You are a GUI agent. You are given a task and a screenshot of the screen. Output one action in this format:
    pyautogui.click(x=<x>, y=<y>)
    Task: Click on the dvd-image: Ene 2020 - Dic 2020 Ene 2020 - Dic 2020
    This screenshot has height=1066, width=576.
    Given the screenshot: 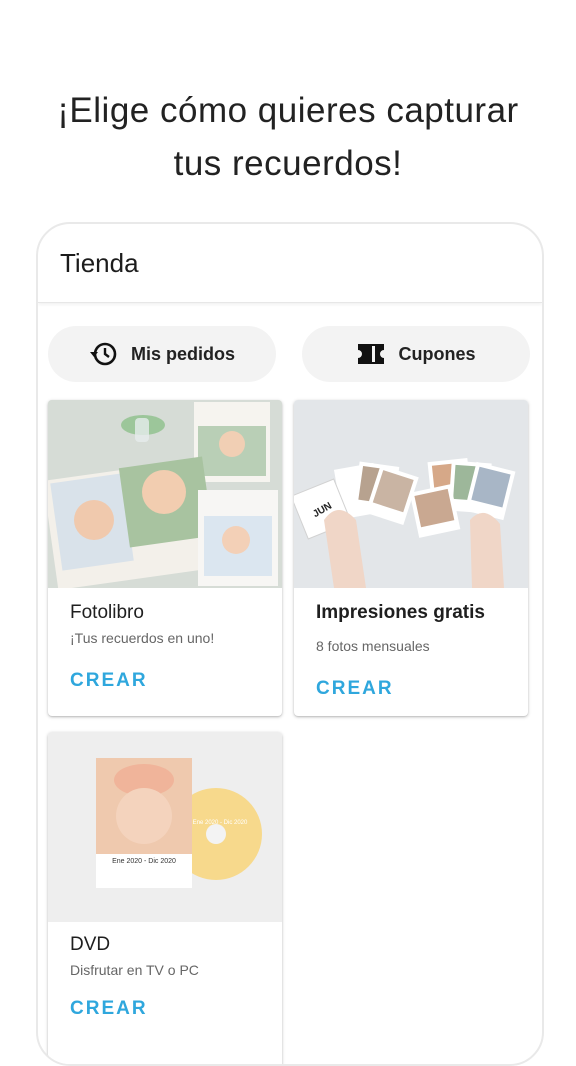 What is the action you would take?
    pyautogui.click(x=165, y=827)
    